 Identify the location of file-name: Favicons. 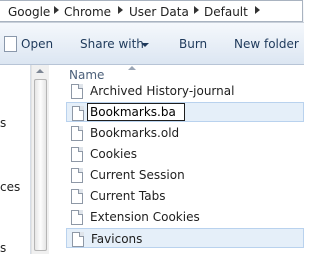
(117, 239).